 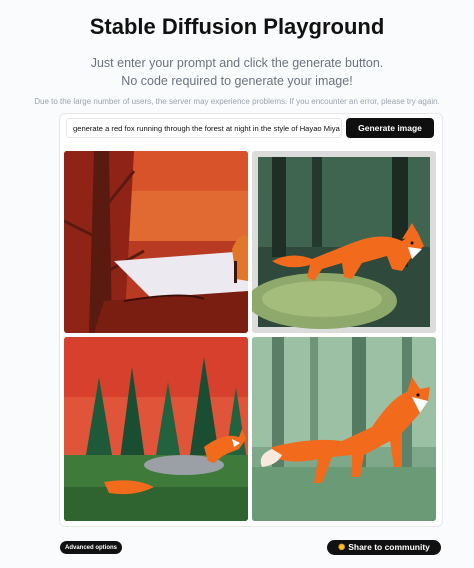 I want to click on prompt-input, so click(x=204, y=128).